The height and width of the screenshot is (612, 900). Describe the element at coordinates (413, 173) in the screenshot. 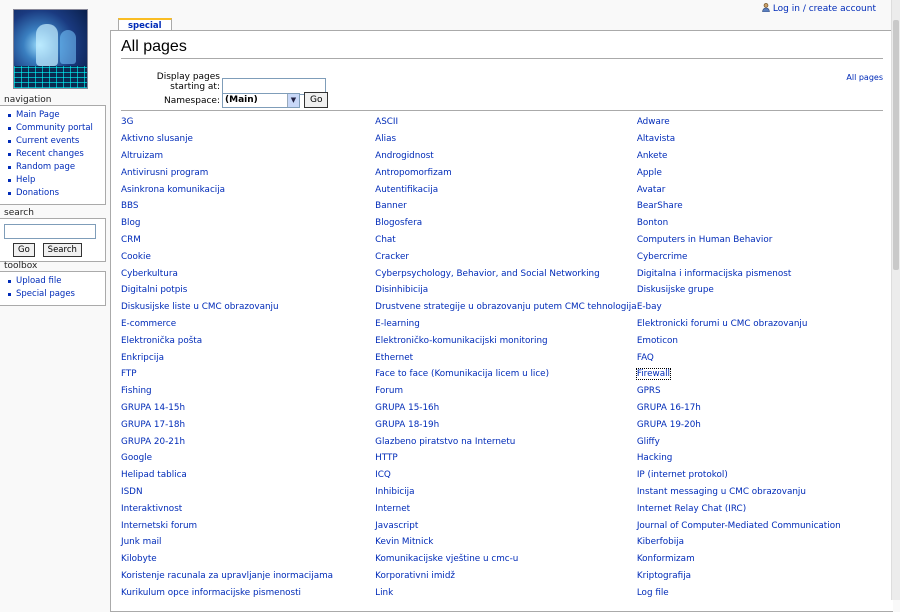

I see `page-link: Antropomorfizam` at that location.